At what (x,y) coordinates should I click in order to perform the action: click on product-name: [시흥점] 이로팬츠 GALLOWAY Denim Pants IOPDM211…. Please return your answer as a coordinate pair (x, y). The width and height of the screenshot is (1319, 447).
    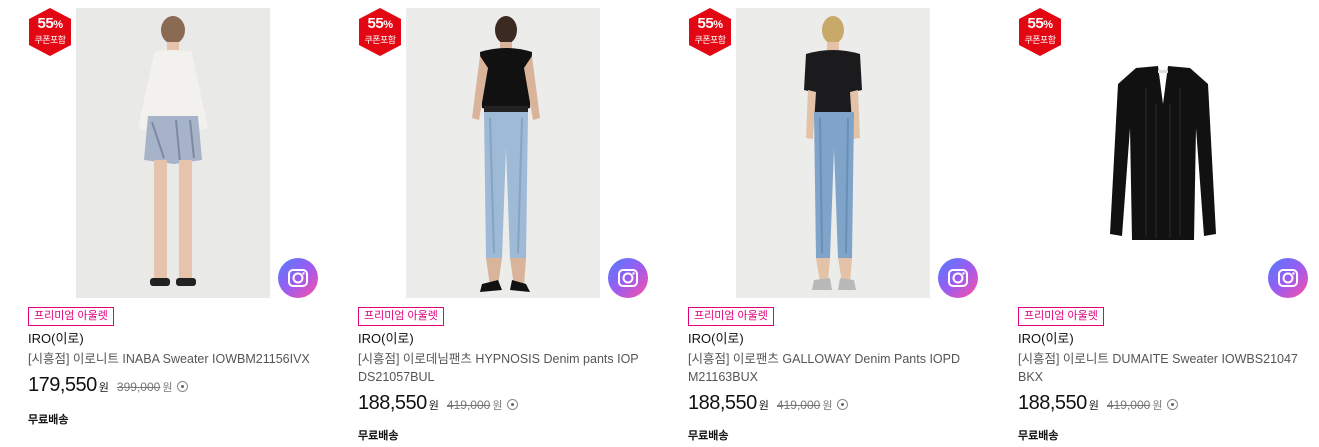
    Looking at the image, I should click on (829, 368).